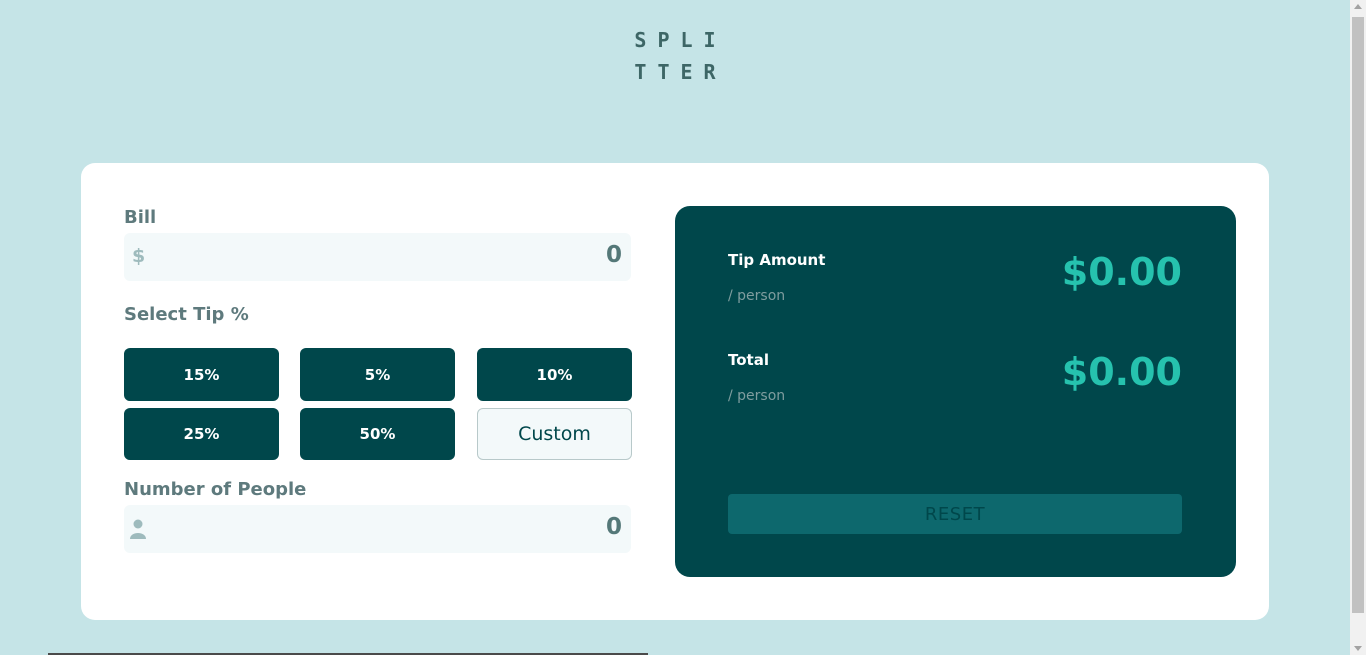 Image resolution: width=1366 pixels, height=655 pixels. I want to click on scroll-down-icon, so click(1358, 648).